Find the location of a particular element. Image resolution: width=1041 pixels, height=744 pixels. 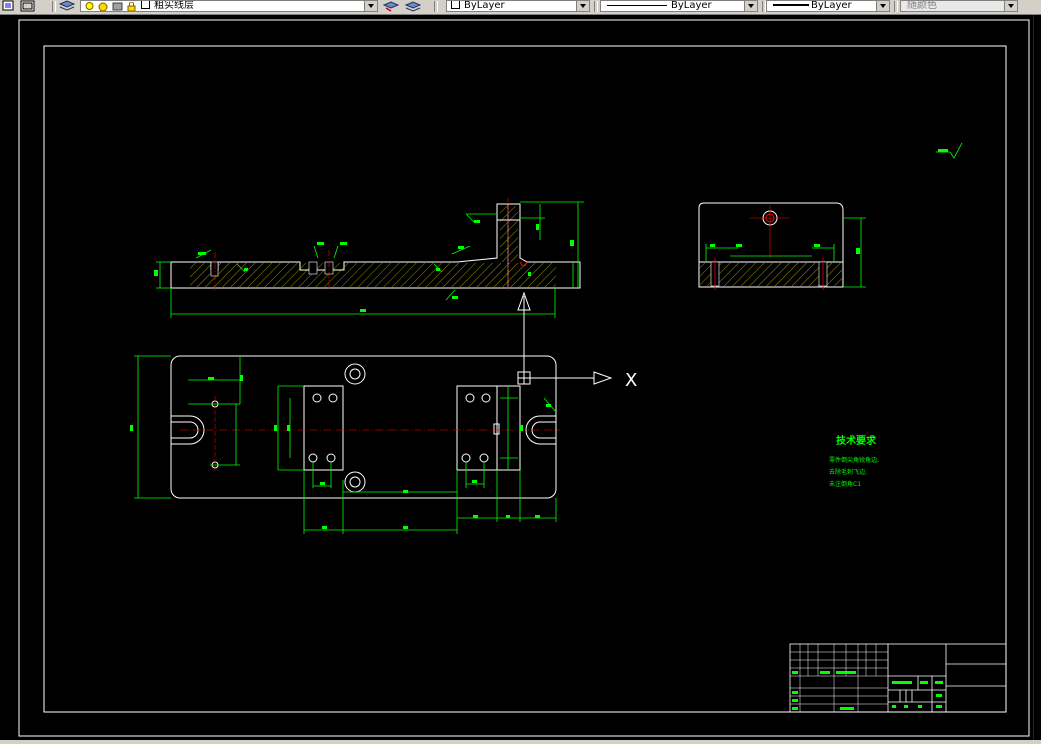

counterbore-left is located at coordinates (214, 269).